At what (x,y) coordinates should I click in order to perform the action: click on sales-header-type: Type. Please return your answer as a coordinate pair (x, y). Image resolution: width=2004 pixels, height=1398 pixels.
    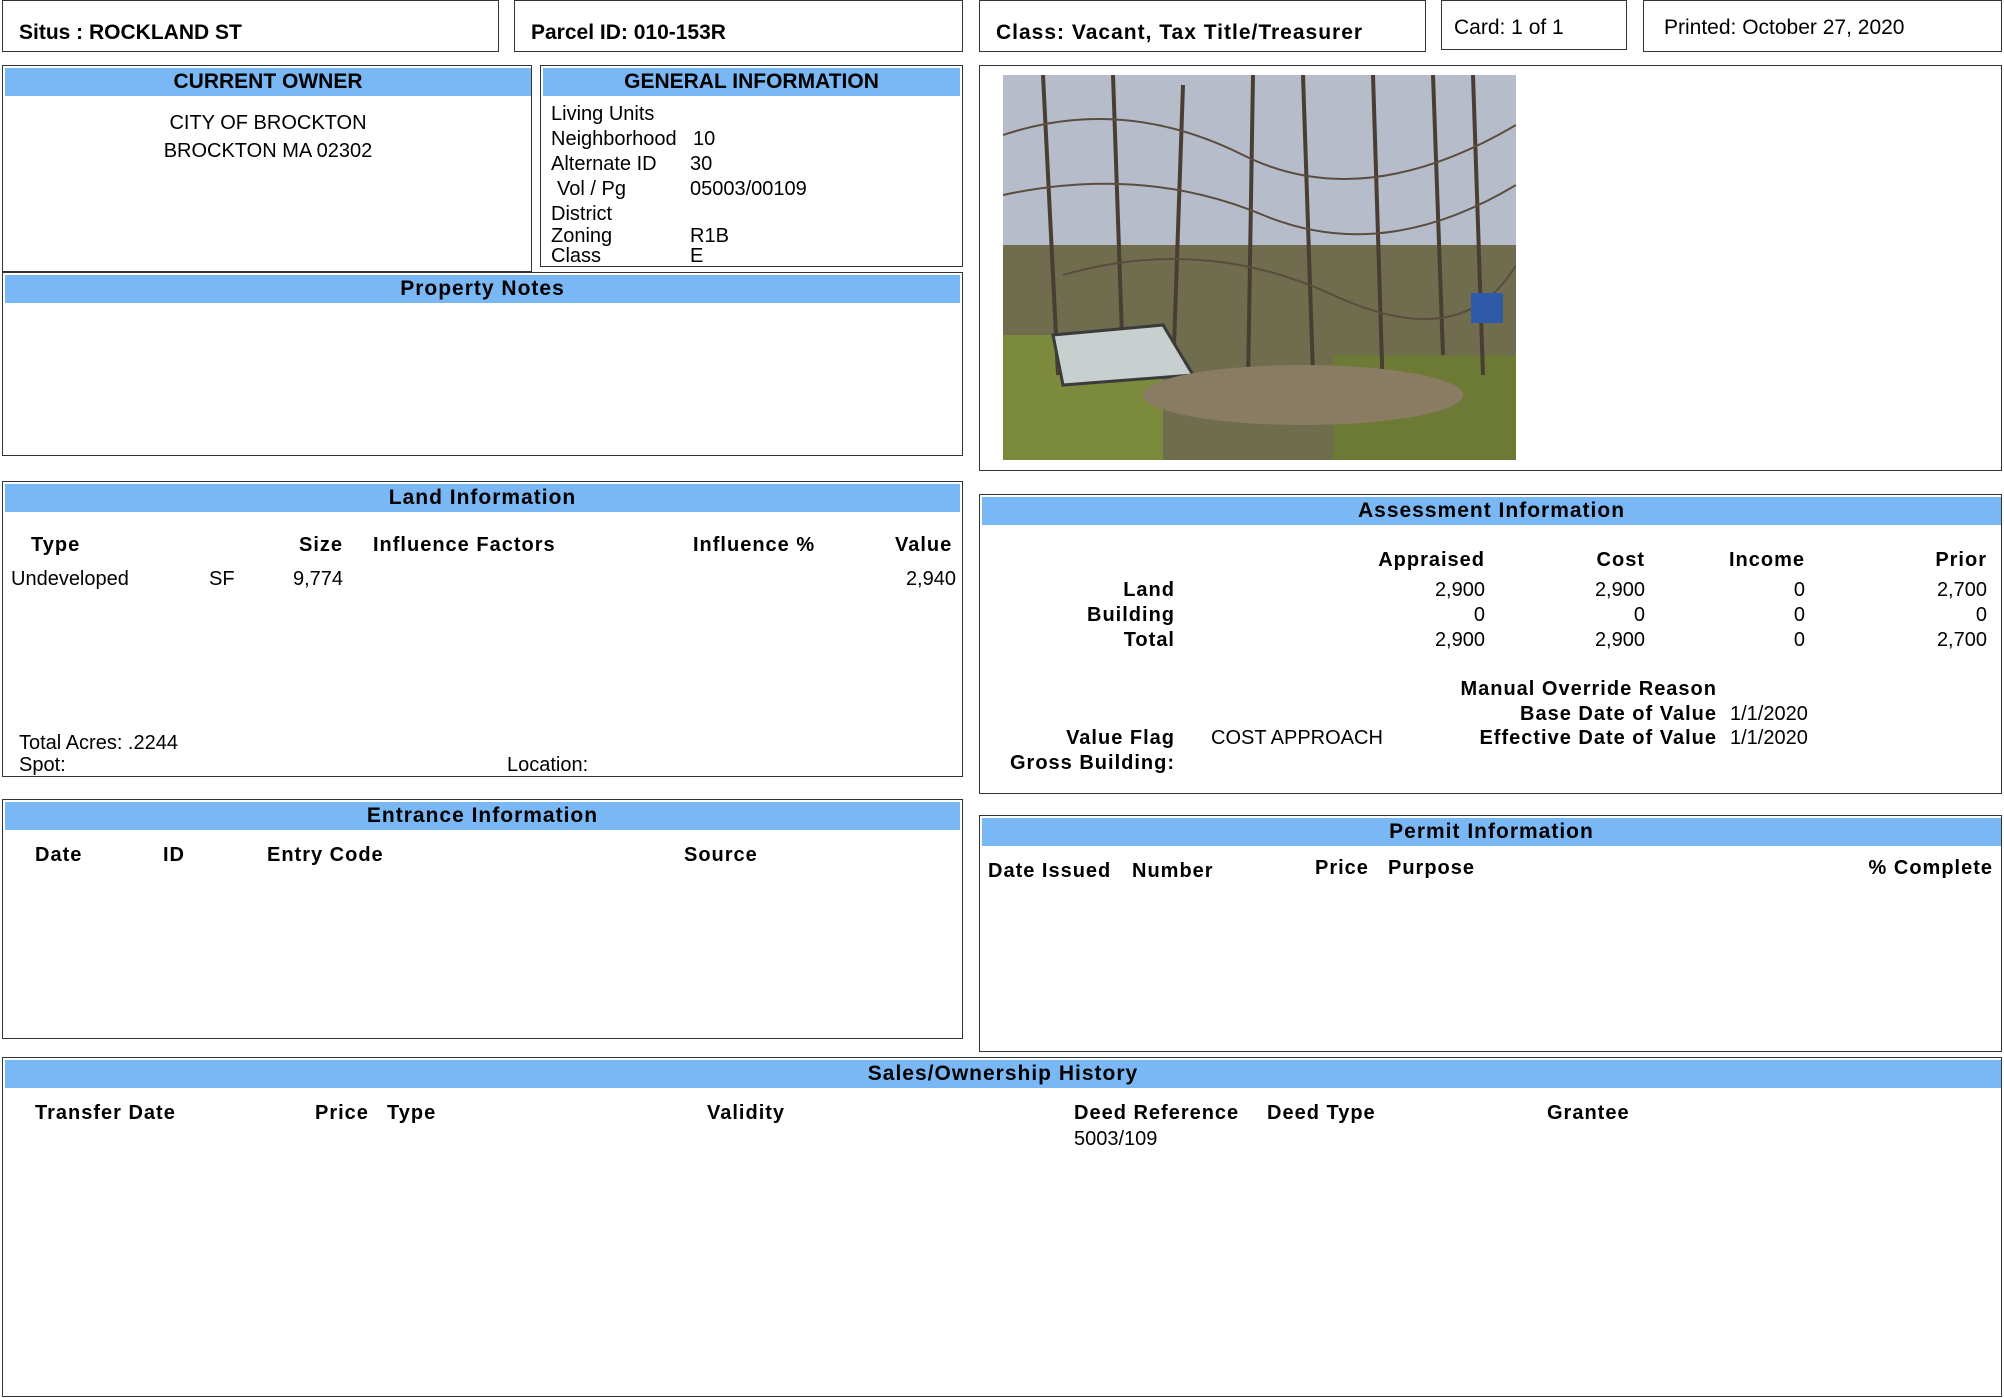
    Looking at the image, I should click on (412, 1113).